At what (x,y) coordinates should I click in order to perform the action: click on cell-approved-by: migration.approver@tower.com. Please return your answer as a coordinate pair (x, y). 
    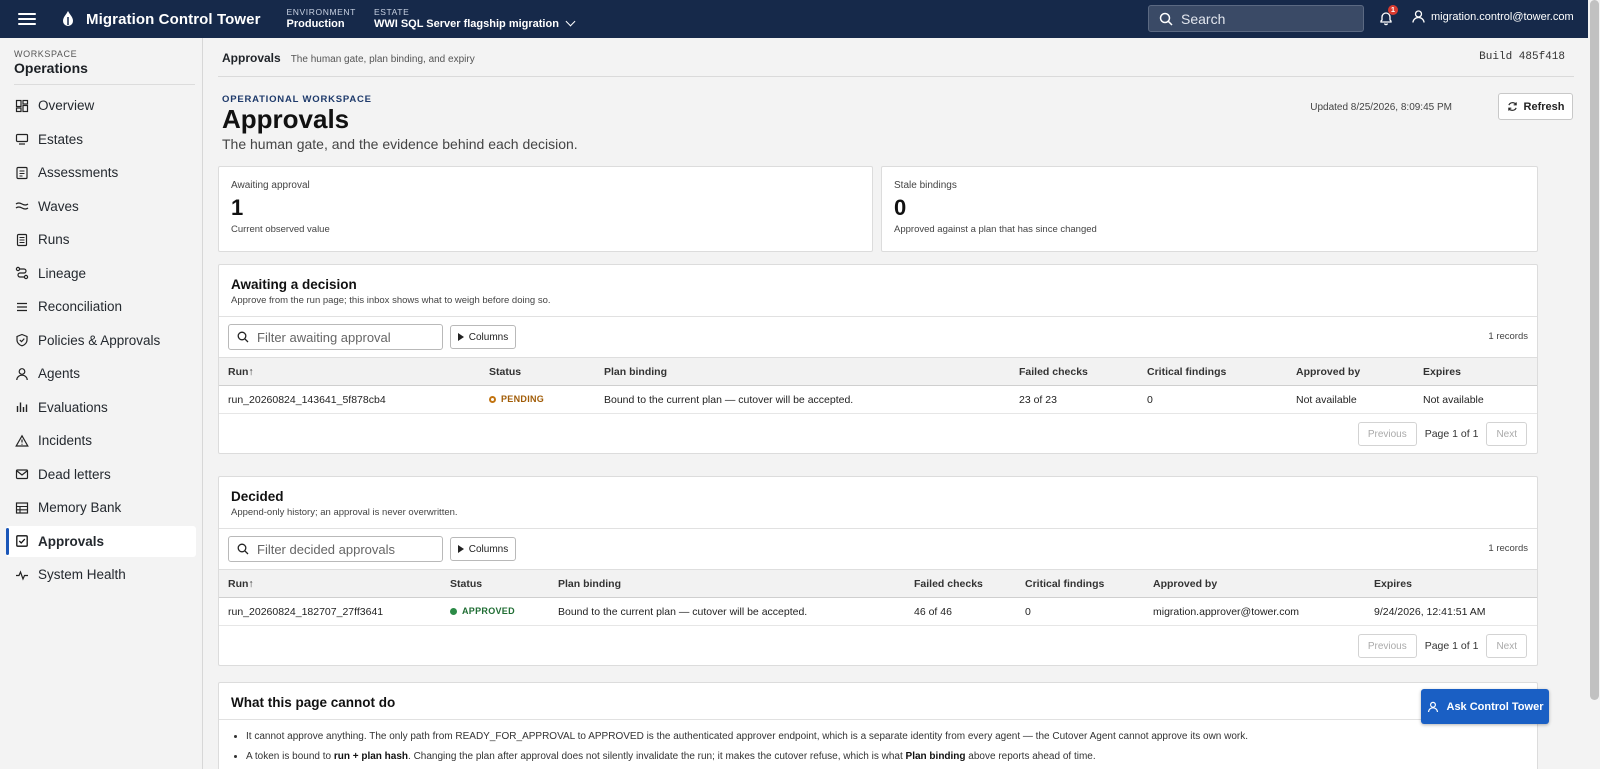
    Looking at the image, I should click on (1226, 612).